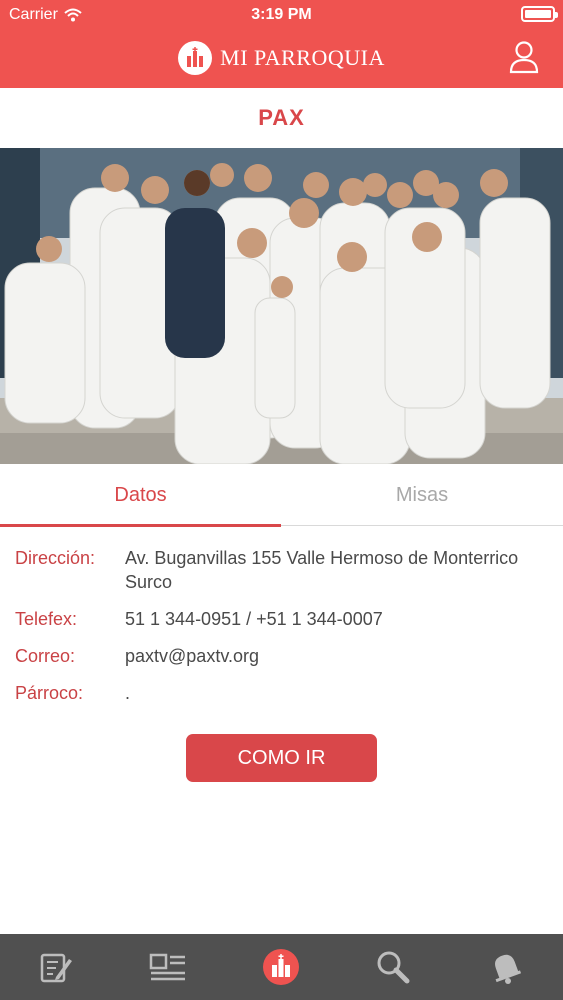  What do you see at coordinates (282, 656) in the screenshot?
I see `info-row-correo: Correo: paxtv@paxtv.org` at bounding box center [282, 656].